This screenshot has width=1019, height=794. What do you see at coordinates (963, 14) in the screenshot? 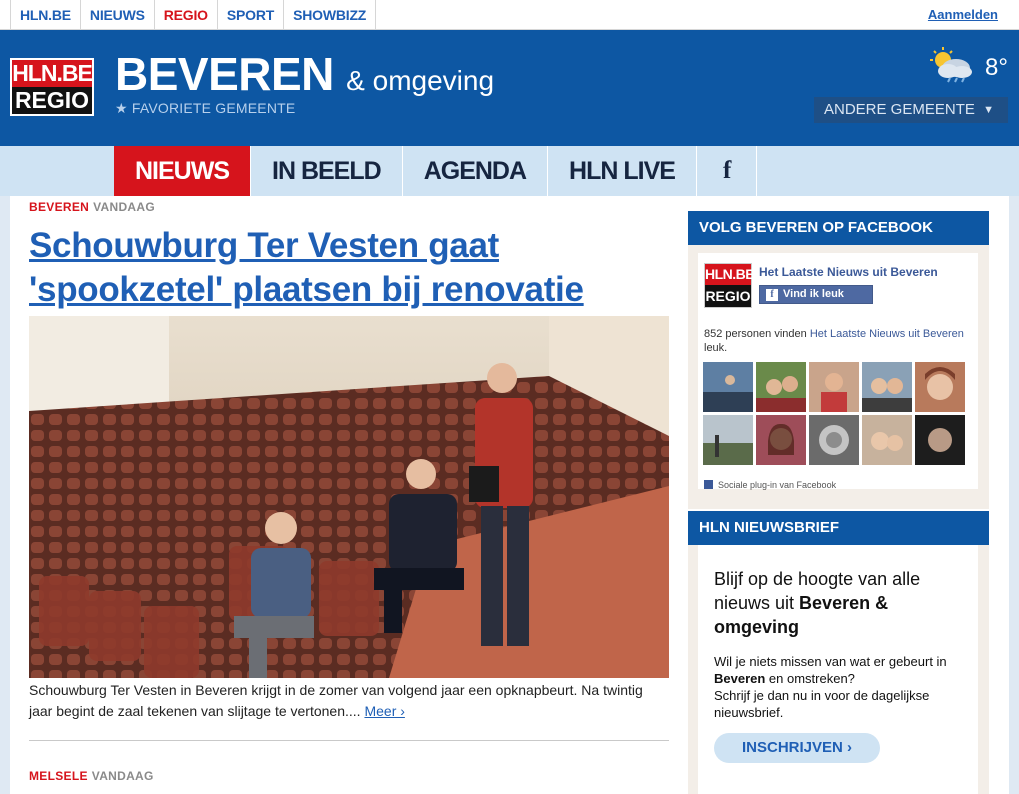
I see `login-link: Aanmelden` at bounding box center [963, 14].